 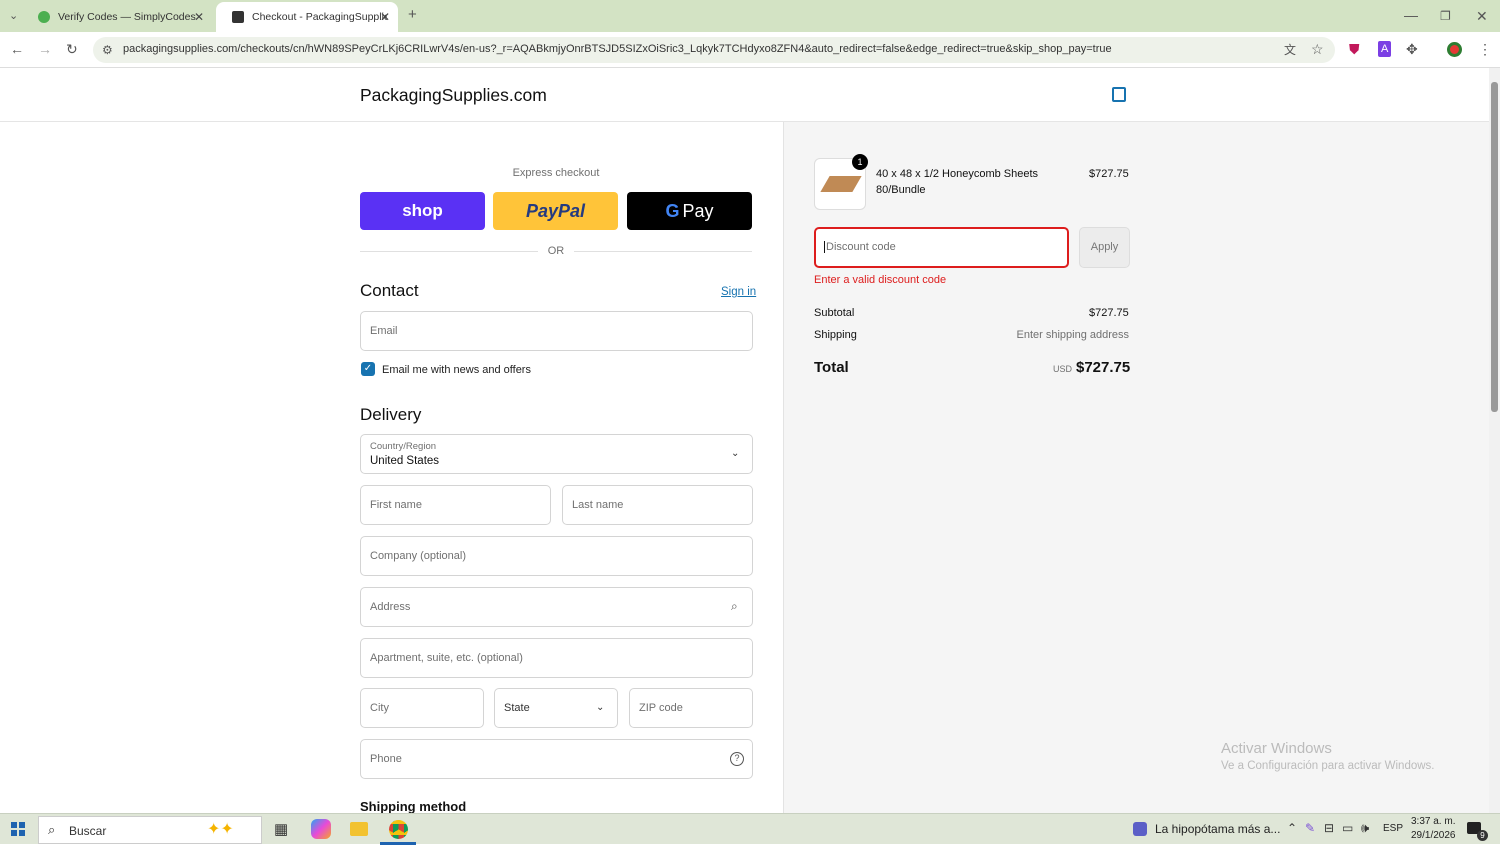 What do you see at coordinates (384, 331) in the screenshot?
I see `email-placeholder: Email` at bounding box center [384, 331].